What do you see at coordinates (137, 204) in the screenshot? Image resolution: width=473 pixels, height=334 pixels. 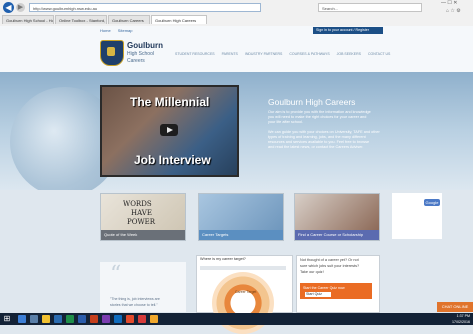 I see `svg-text: WORDS` at bounding box center [137, 204].